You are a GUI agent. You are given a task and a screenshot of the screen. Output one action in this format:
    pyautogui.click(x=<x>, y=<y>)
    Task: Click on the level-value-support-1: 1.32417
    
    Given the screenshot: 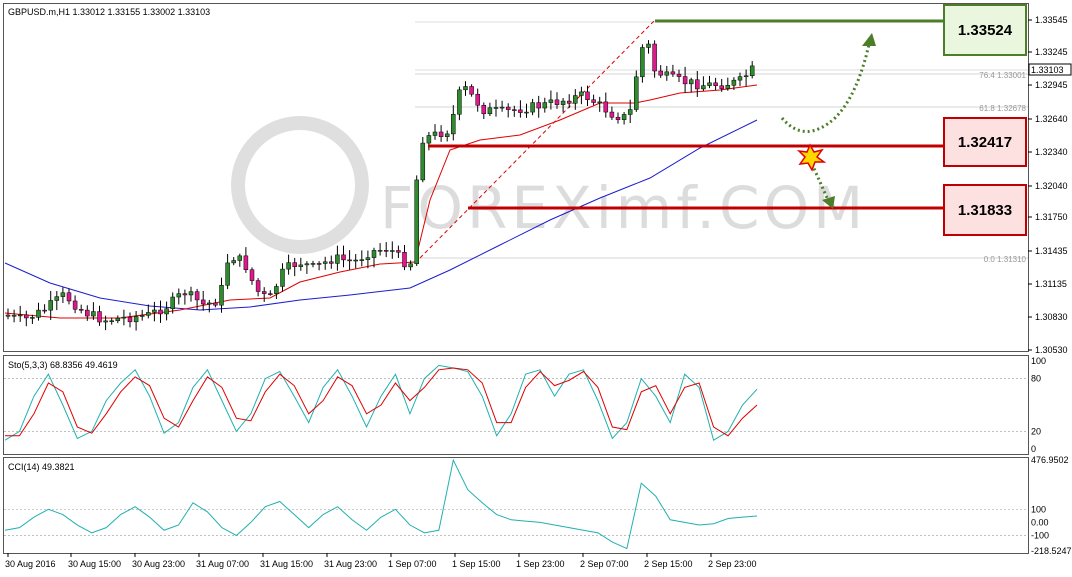 What is the action you would take?
    pyautogui.click(x=985, y=142)
    